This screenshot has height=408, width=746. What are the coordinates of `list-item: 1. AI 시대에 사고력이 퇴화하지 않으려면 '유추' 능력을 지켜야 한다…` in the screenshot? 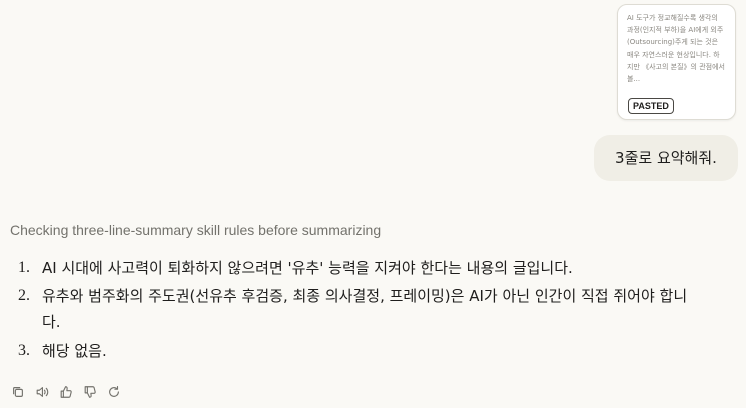 It's located at (346, 268).